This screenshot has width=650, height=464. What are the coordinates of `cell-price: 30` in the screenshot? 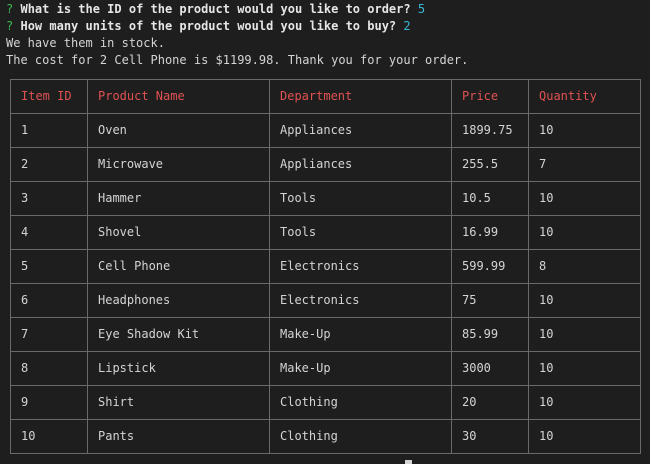 It's located at (490, 436).